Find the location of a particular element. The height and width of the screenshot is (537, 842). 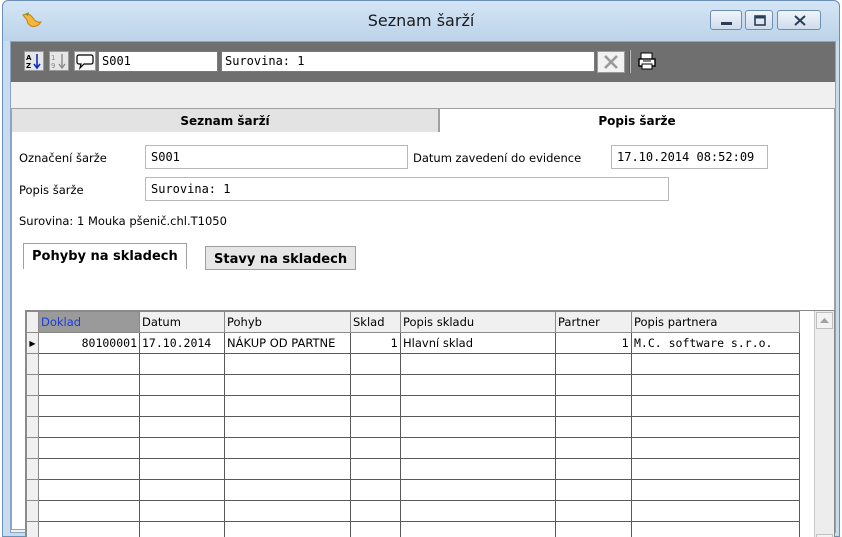

maximize-button is located at coordinates (759, 20).